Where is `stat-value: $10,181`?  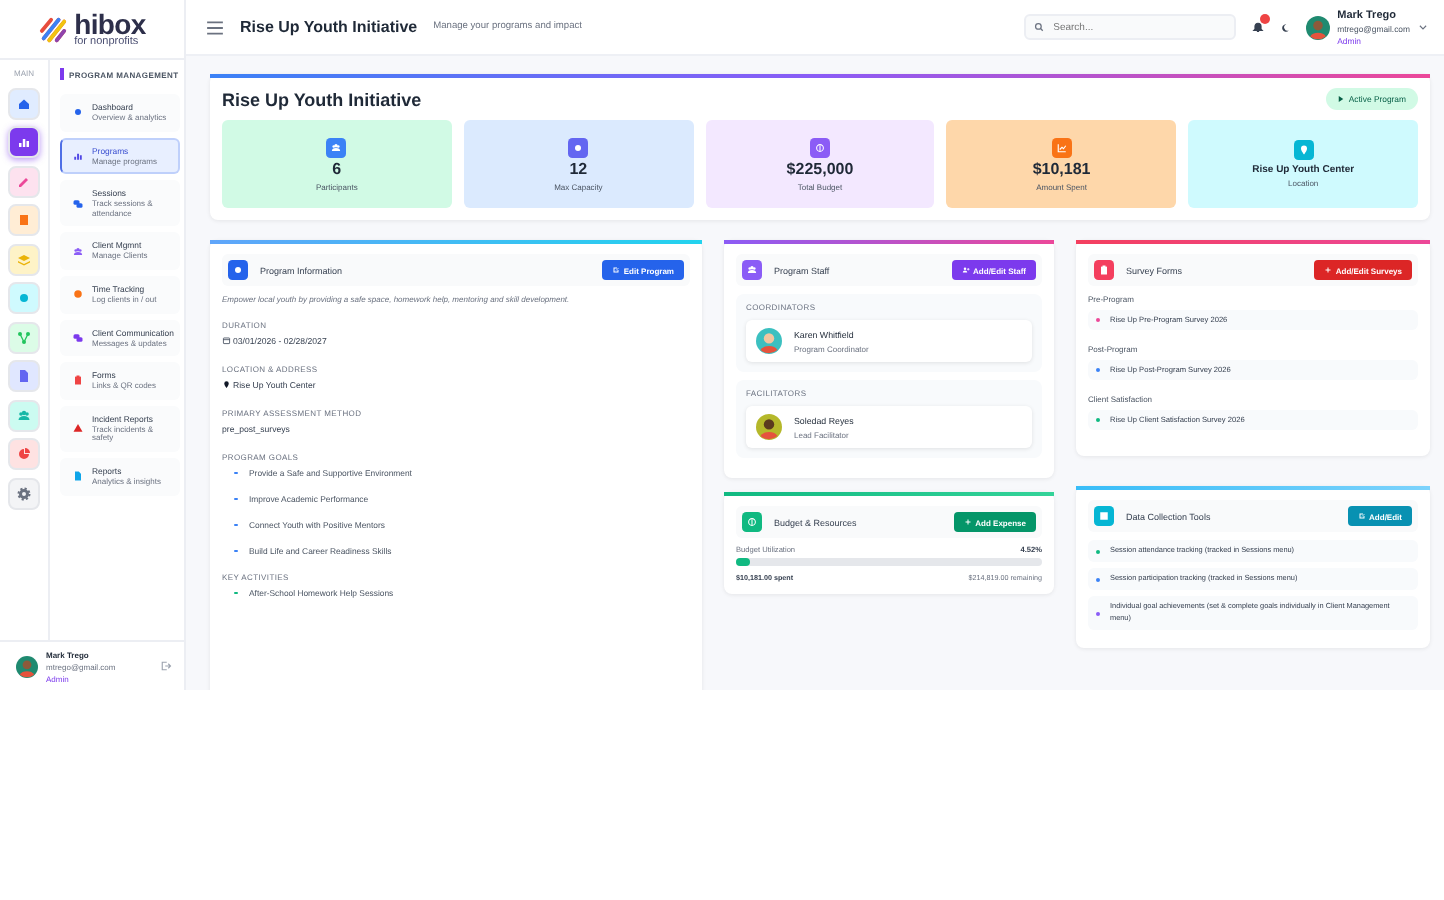 stat-value: $10,181 is located at coordinates (1061, 169).